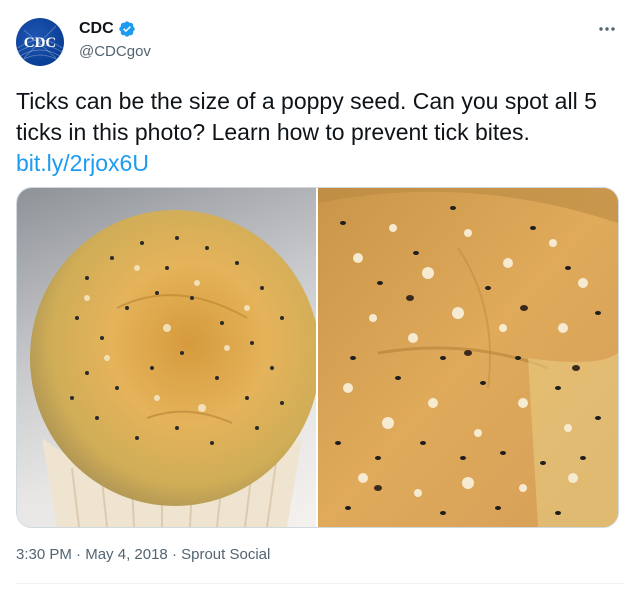 This screenshot has height=594, width=640. I want to click on author-handle: @CDCgov, so click(115, 51).